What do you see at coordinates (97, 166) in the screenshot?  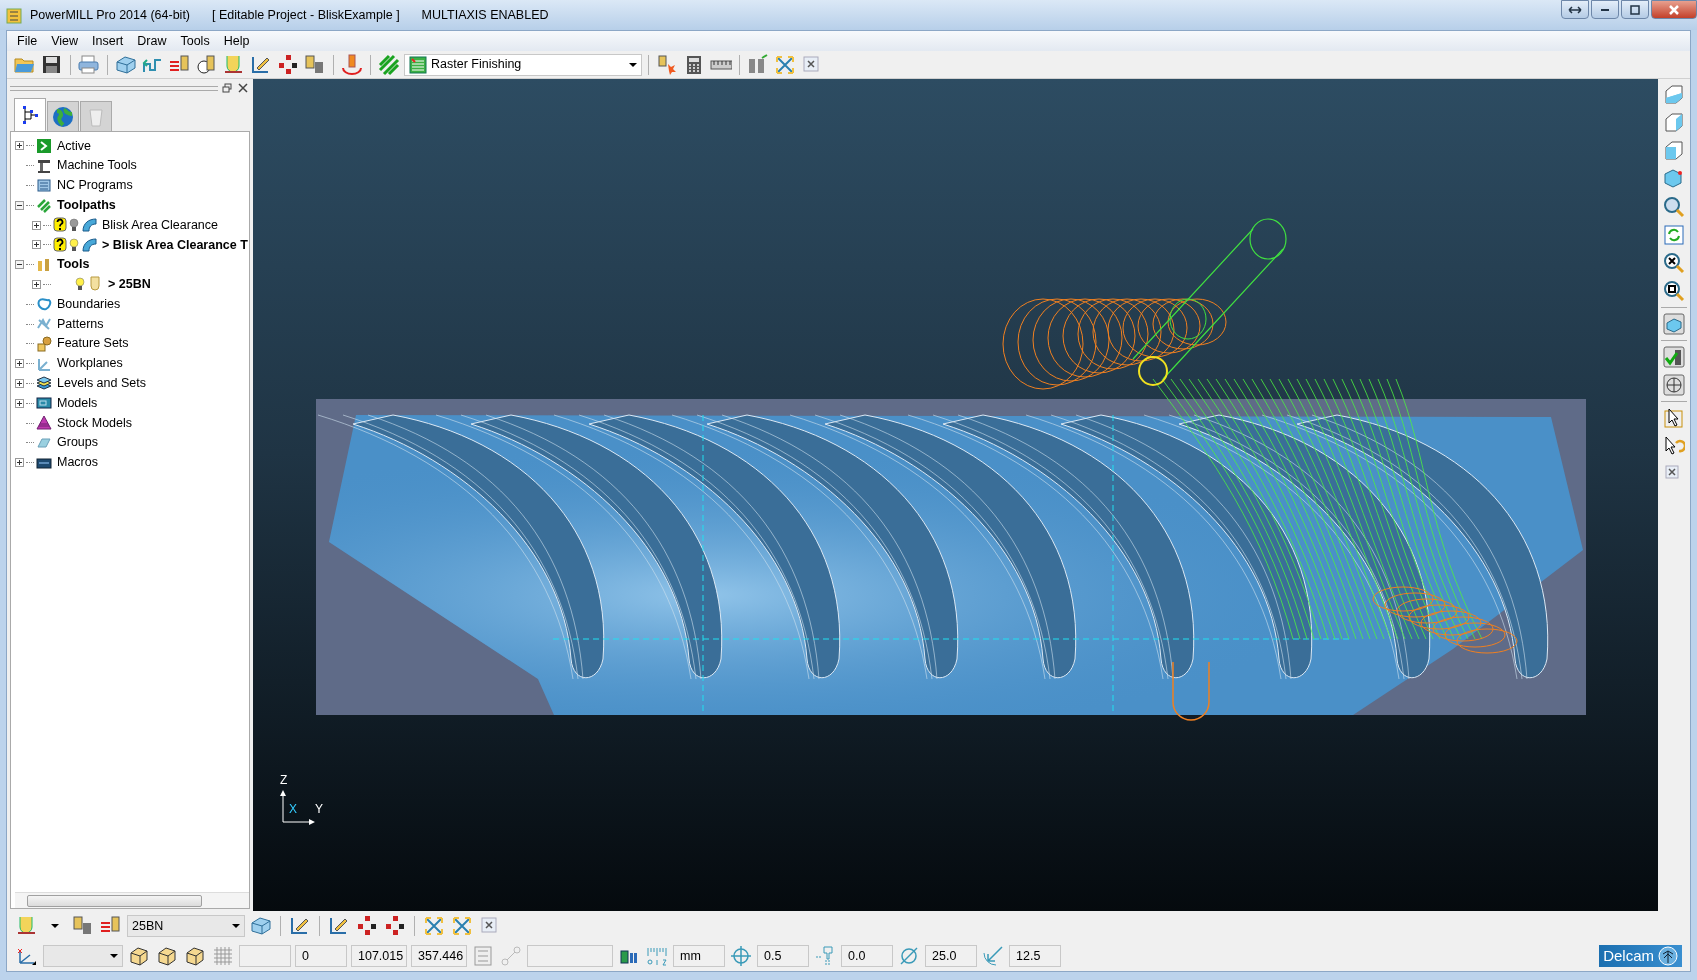 I see `tree-item: Machine Tools` at bounding box center [97, 166].